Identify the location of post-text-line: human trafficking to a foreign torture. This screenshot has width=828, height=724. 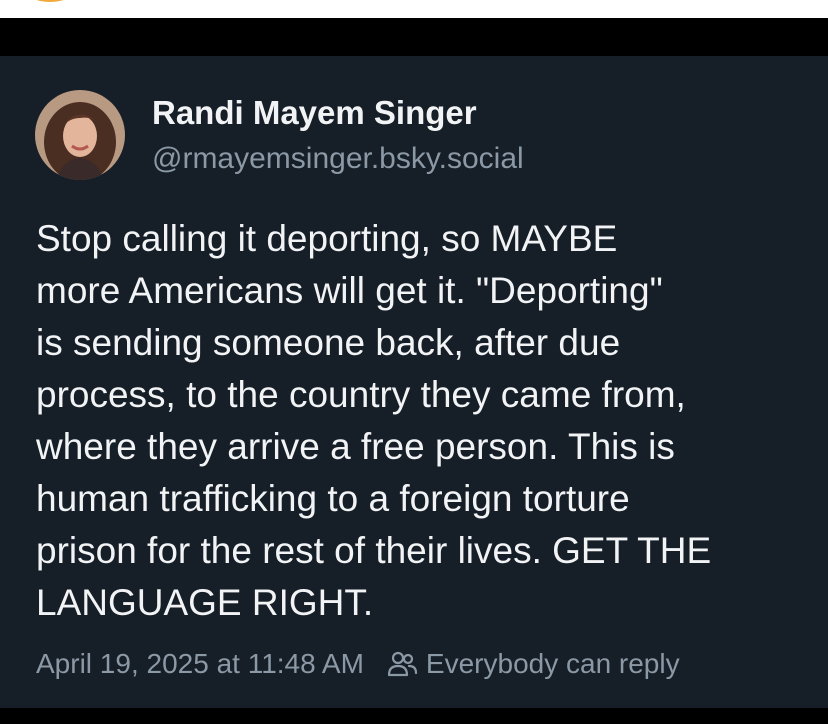
(333, 498).